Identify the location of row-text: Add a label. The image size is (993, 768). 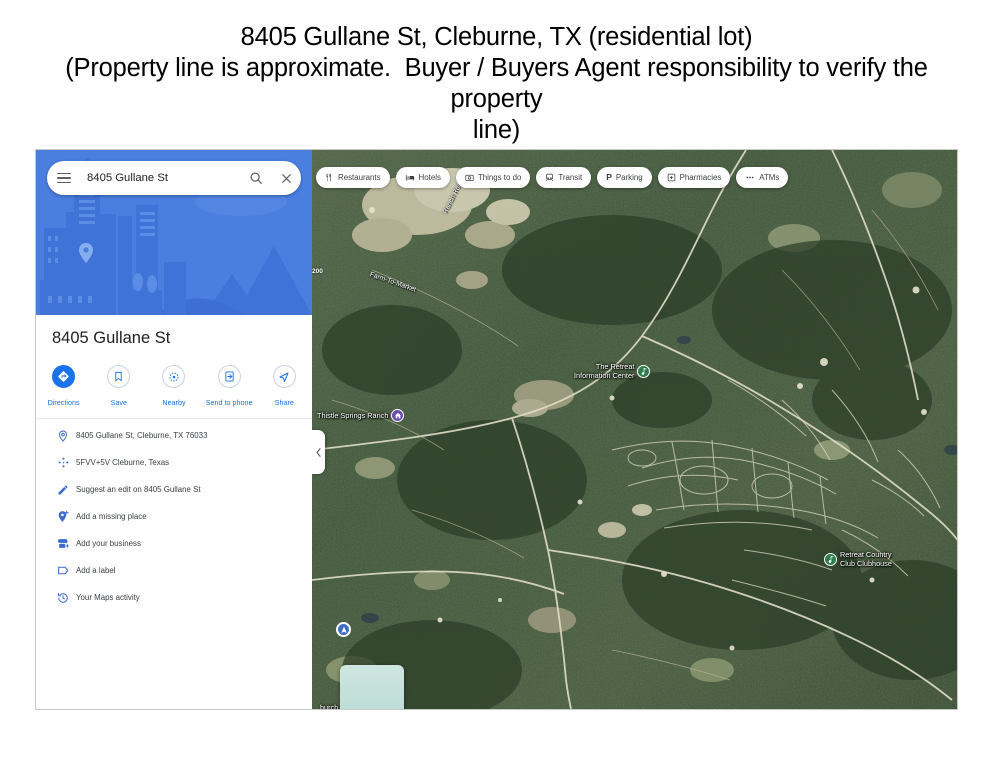
(96, 570).